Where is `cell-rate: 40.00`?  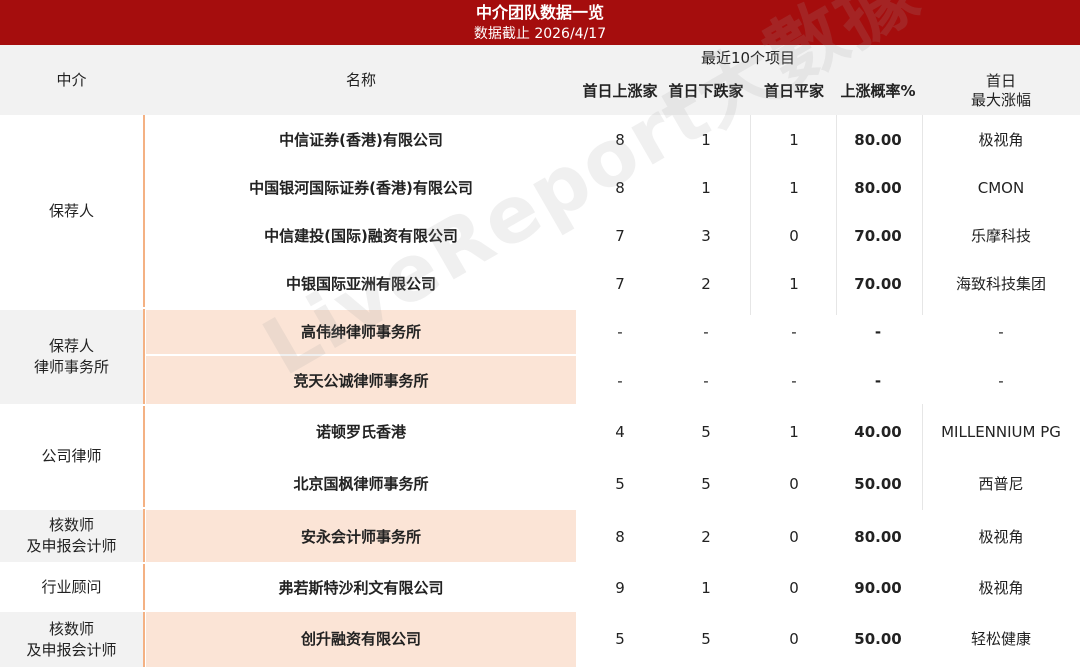
cell-rate: 40.00 is located at coordinates (878, 431).